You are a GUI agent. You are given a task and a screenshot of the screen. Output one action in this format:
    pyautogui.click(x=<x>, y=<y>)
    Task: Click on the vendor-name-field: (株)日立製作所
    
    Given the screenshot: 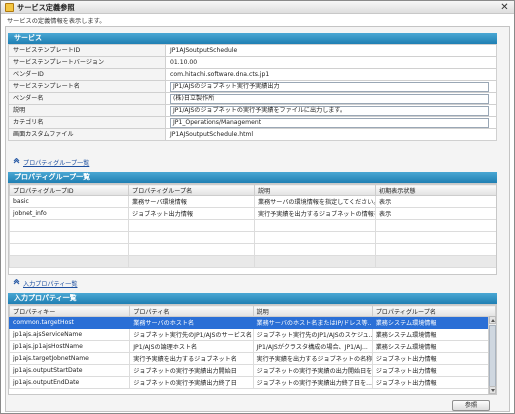 What is the action you would take?
    pyautogui.click(x=329, y=98)
    